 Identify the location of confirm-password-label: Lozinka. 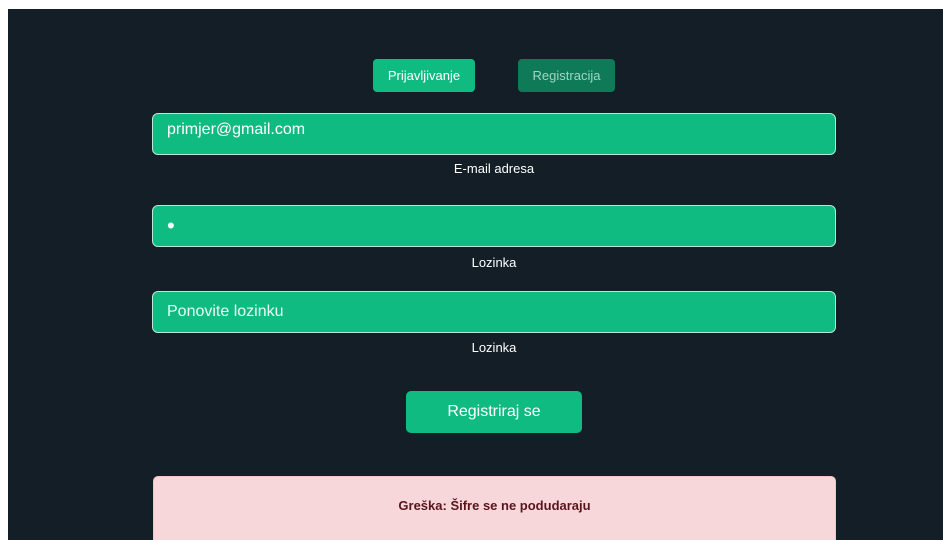
(494, 347).